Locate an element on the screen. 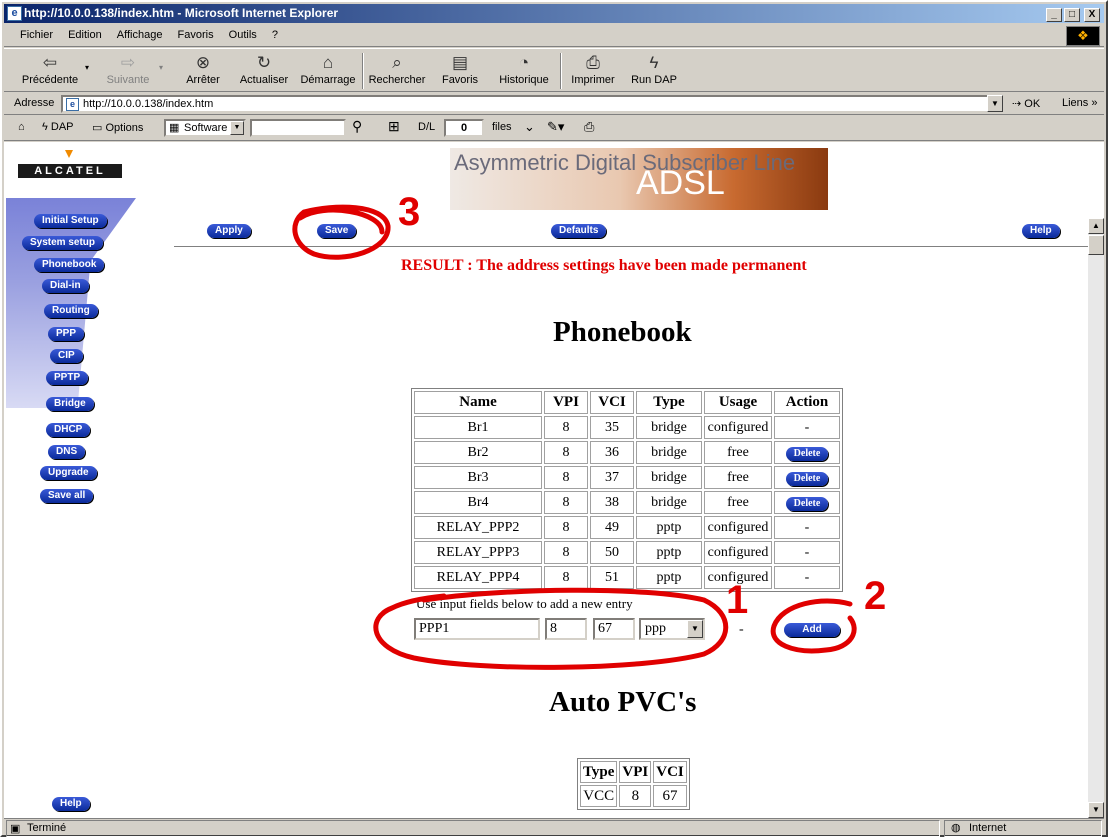 The height and width of the screenshot is (837, 1108). favorites-button: ▤ Favoris is located at coordinates (460, 69).